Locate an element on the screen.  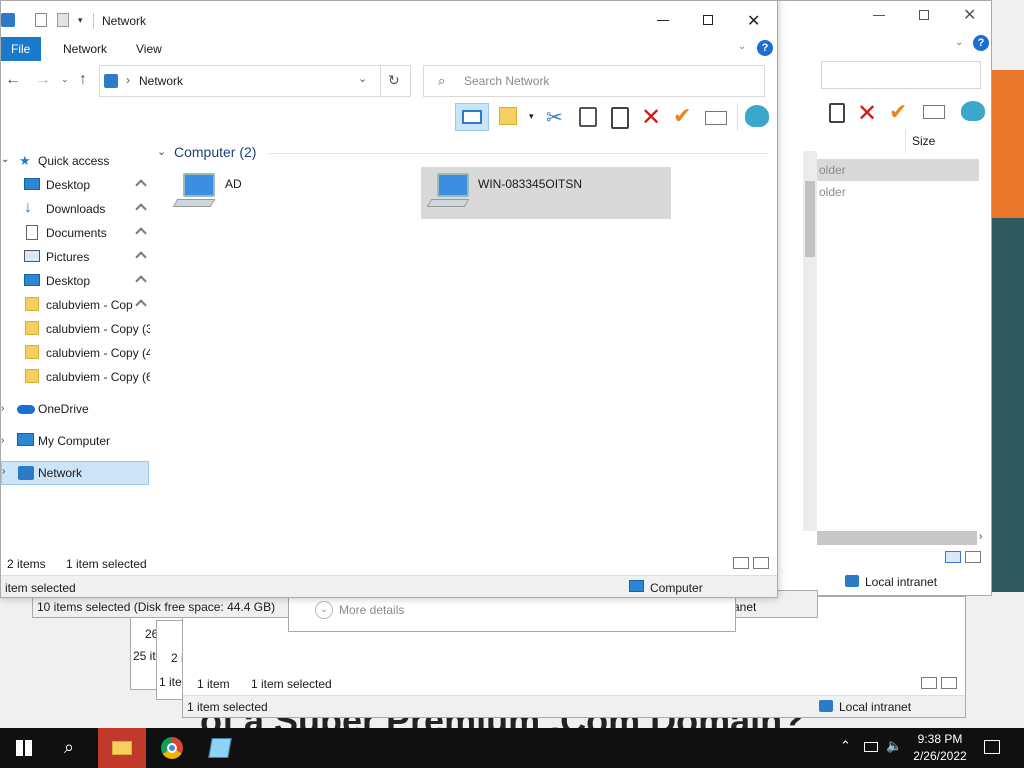
address-dropdown-icon: ⌄ is located at coordinates (362, 78).